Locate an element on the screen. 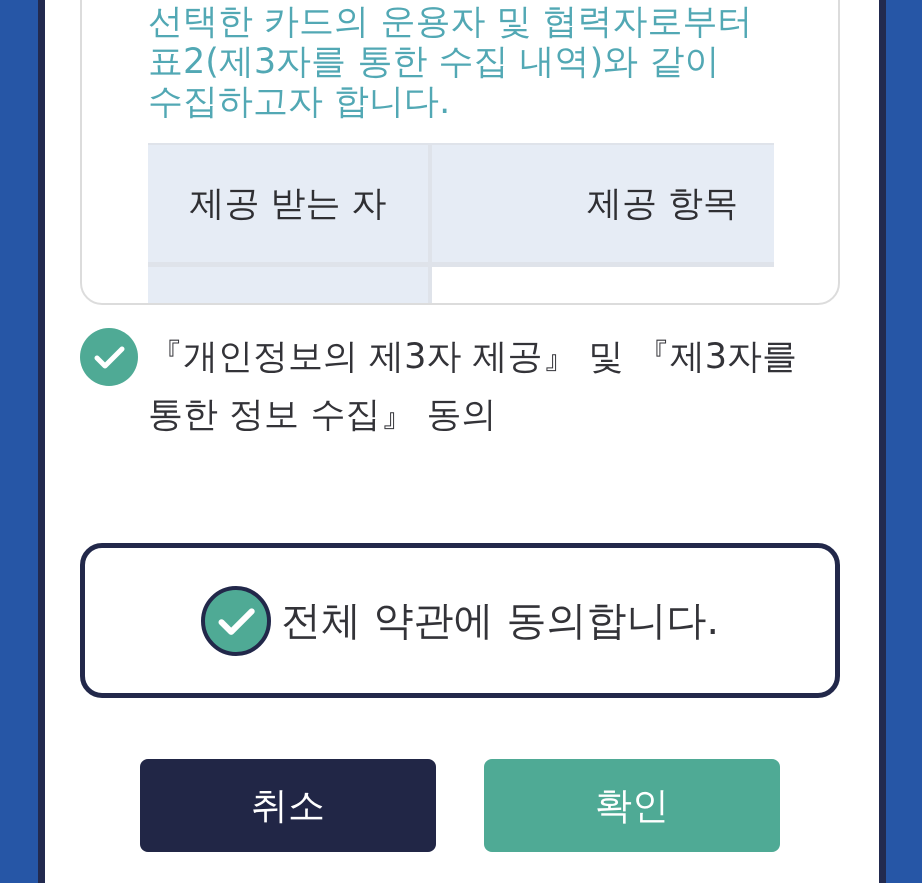 The image size is (922, 883). consent-label: 『개인정보의 제3자 제공』 및 『제3자를 통한 정보 수집』 동의 is located at coordinates (473, 386).